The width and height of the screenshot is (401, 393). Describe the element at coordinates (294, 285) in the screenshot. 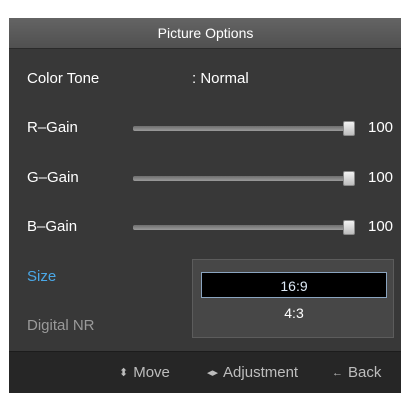

I see `size-option-16-9: 16:9` at that location.